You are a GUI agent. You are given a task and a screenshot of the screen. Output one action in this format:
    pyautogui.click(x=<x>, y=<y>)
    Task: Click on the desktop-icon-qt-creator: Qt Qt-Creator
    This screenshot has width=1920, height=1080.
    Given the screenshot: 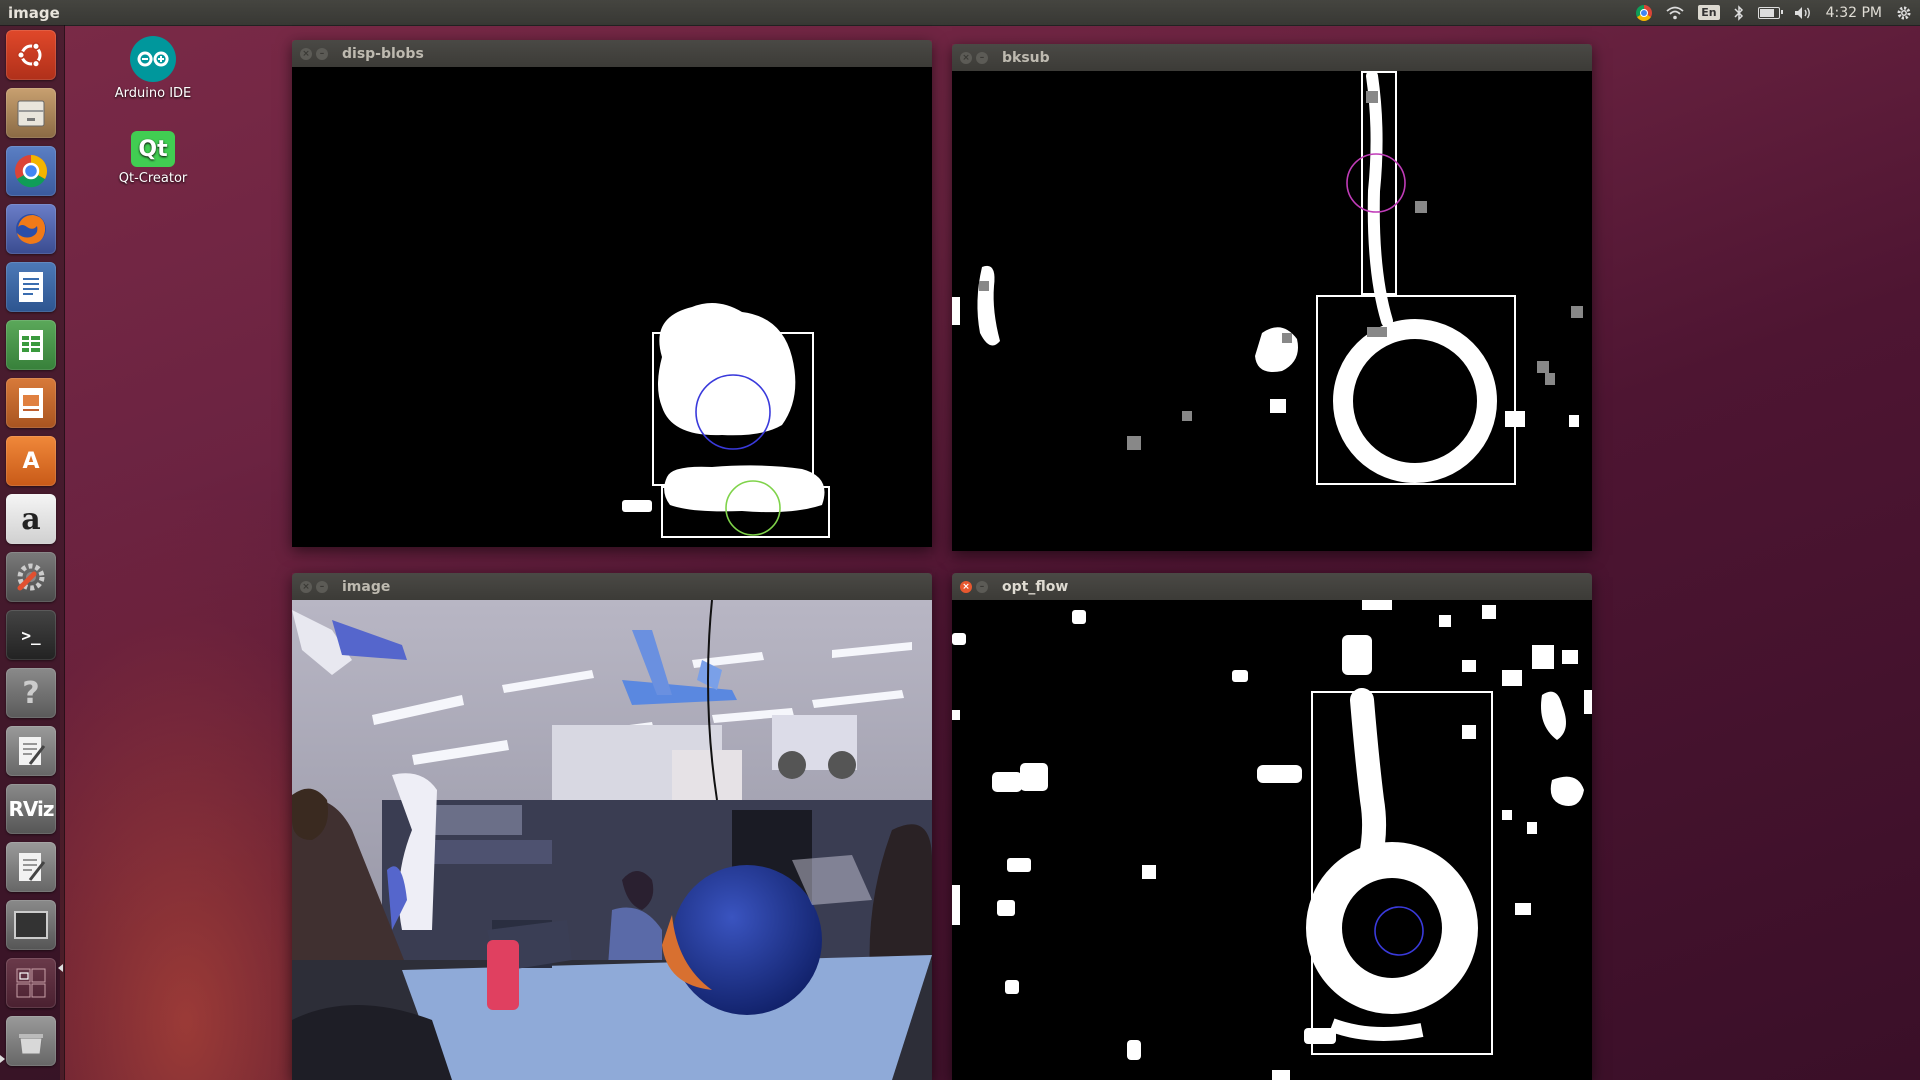 What is the action you would take?
    pyautogui.click(x=153, y=155)
    